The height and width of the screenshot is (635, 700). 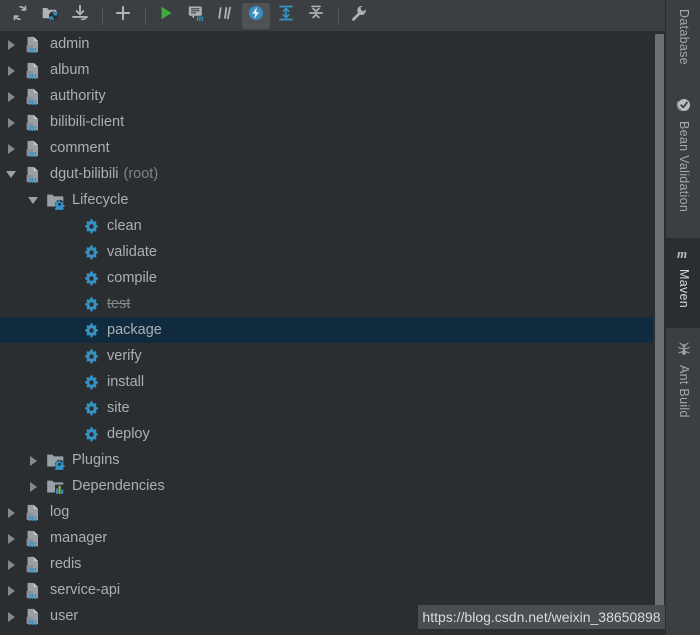 I want to click on lifecycle-folder-icon, so click(x=55, y=200).